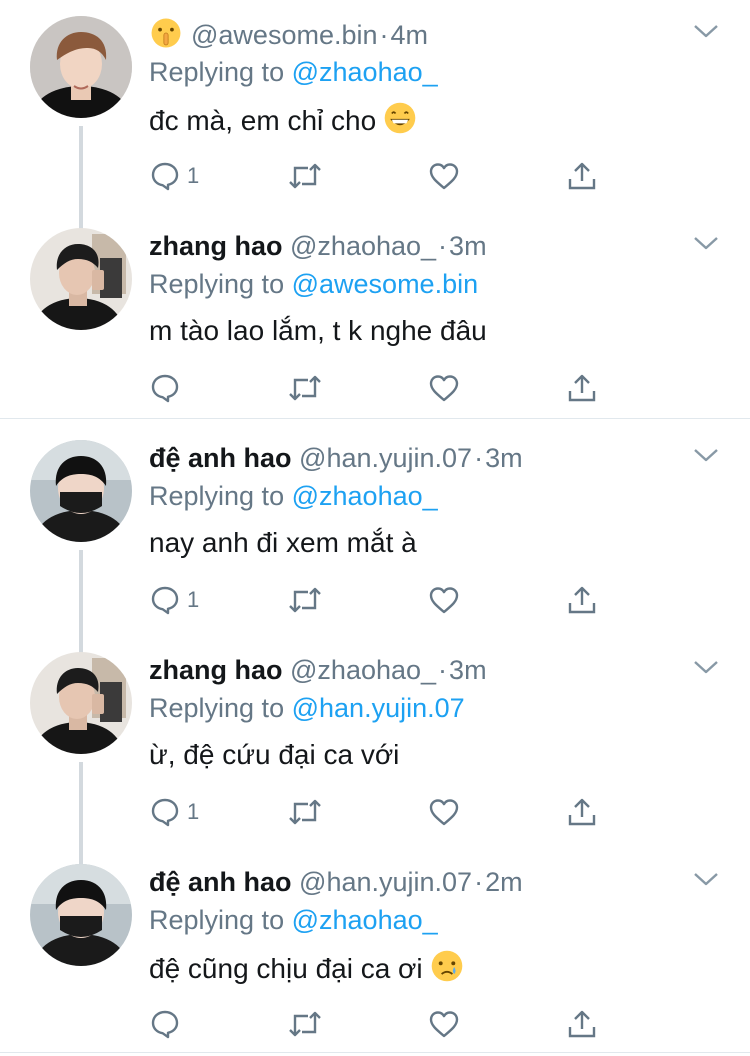 This screenshot has width=750, height=1056. Describe the element at coordinates (283, 542) in the screenshot. I see `tweet-text-content: nay anh đi xem mắt à` at that location.